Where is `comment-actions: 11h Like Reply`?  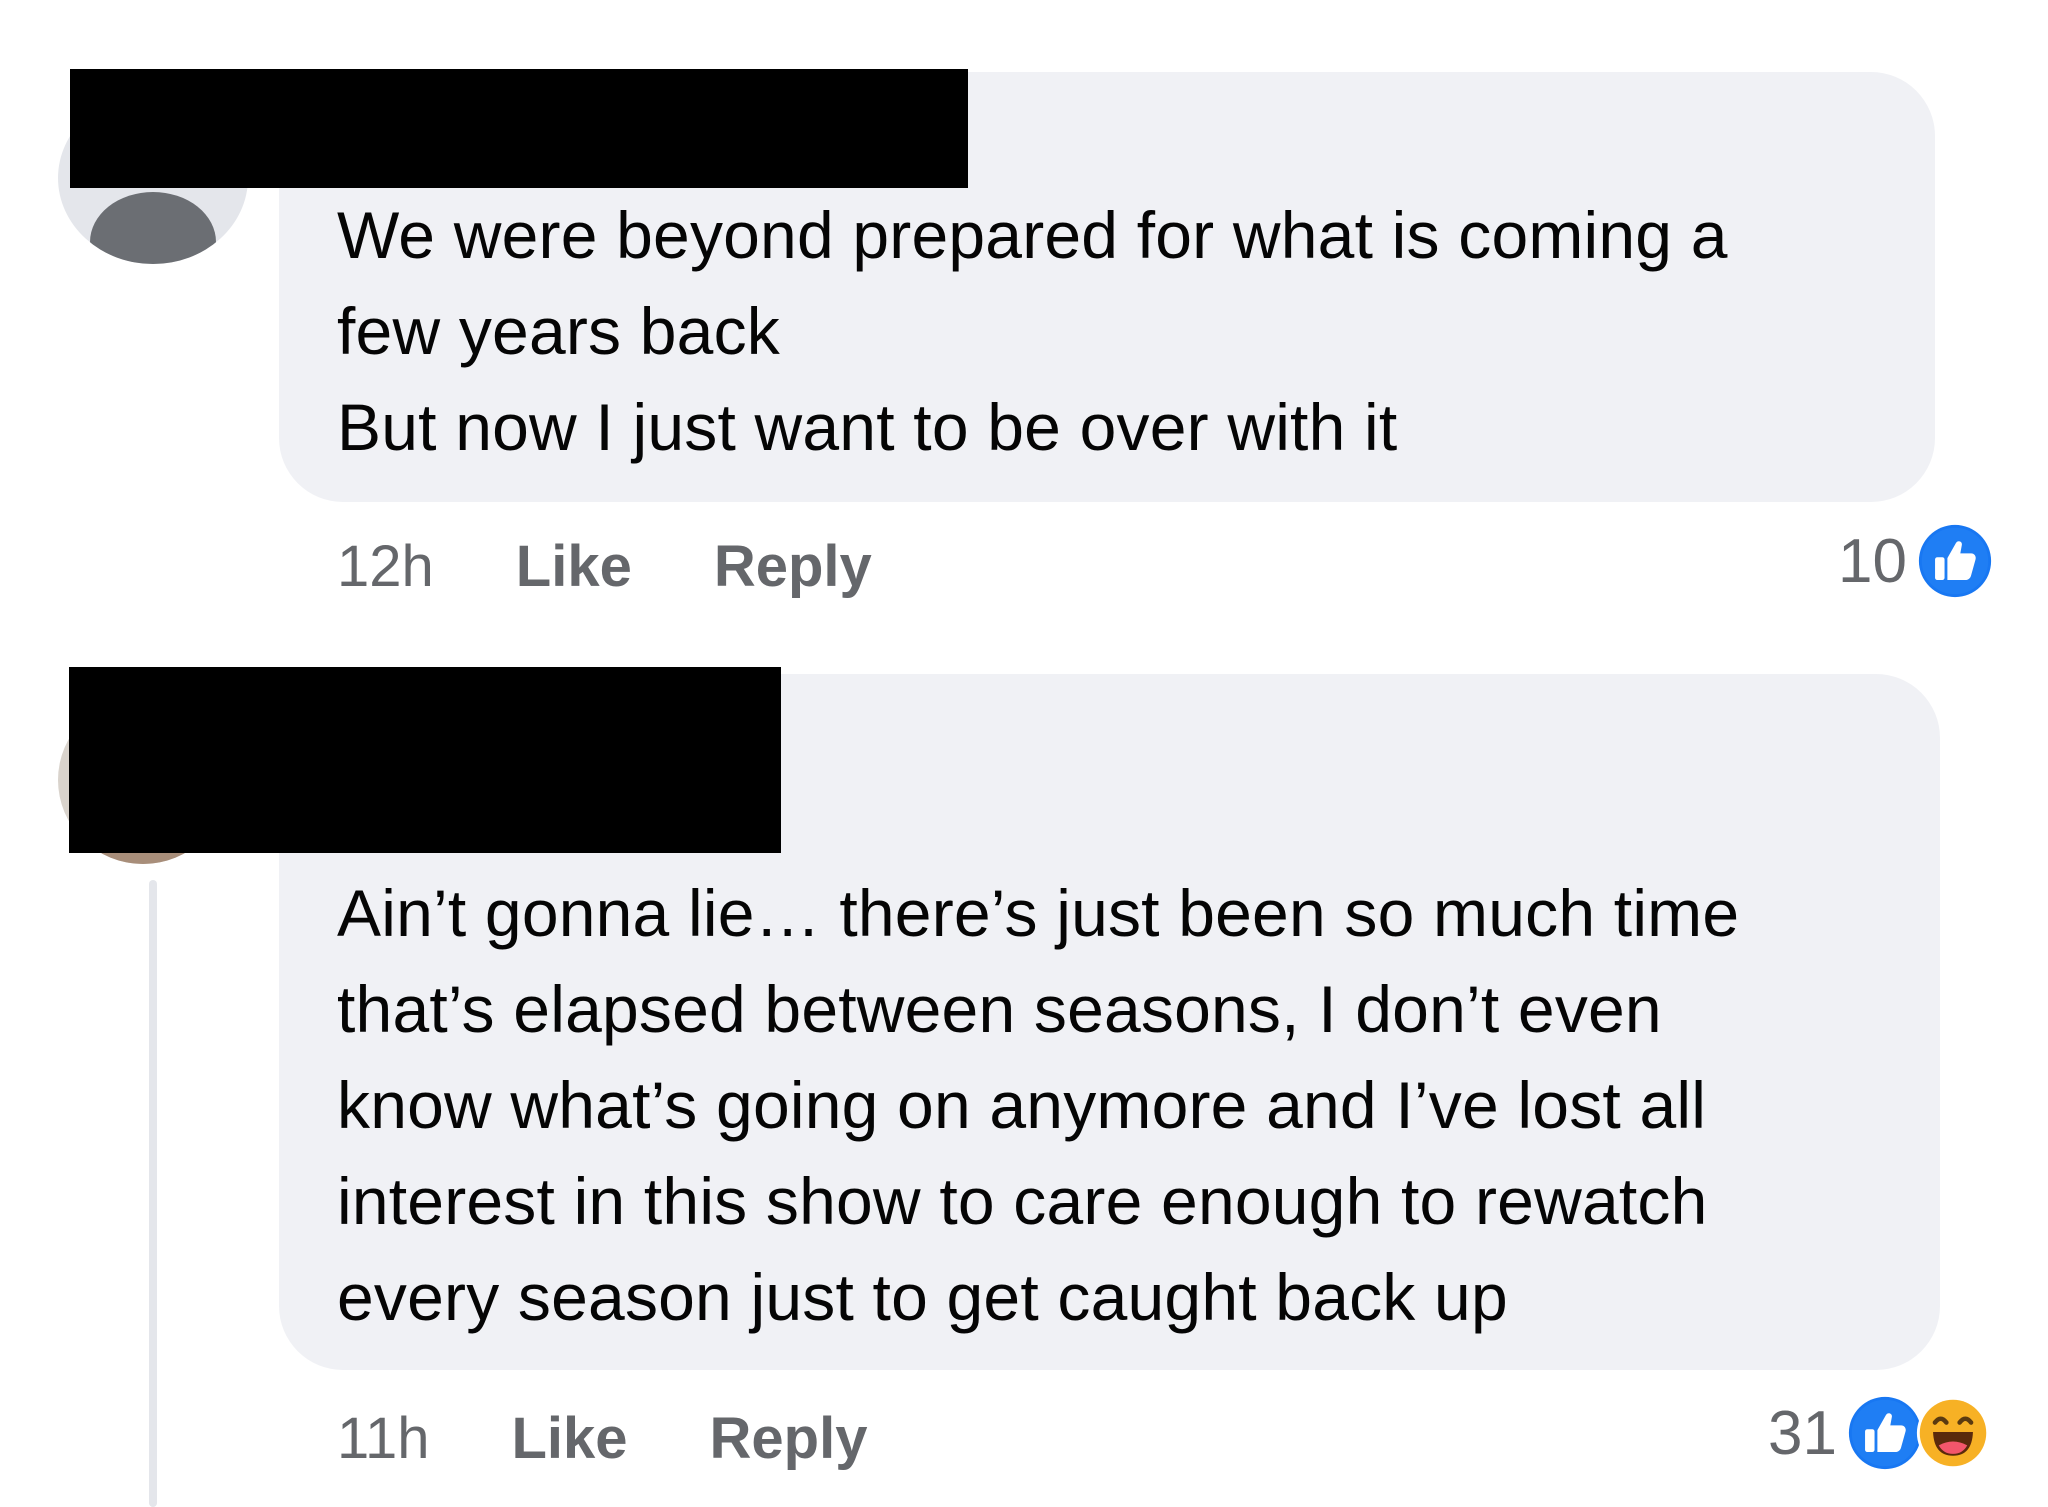 comment-actions: 11h Like Reply is located at coordinates (643, 1438).